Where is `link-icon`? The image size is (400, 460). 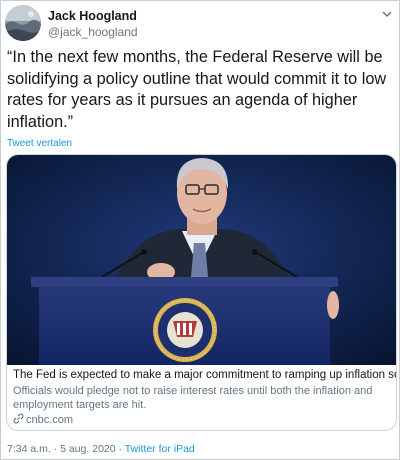 link-icon is located at coordinates (18, 418).